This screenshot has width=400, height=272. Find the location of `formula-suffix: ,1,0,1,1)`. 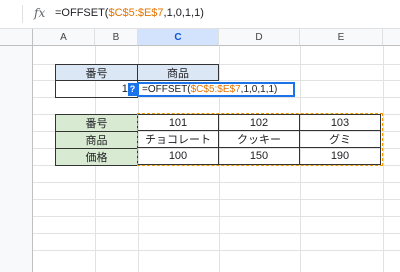

formula-suffix: ,1,0,1,1) is located at coordinates (183, 13).